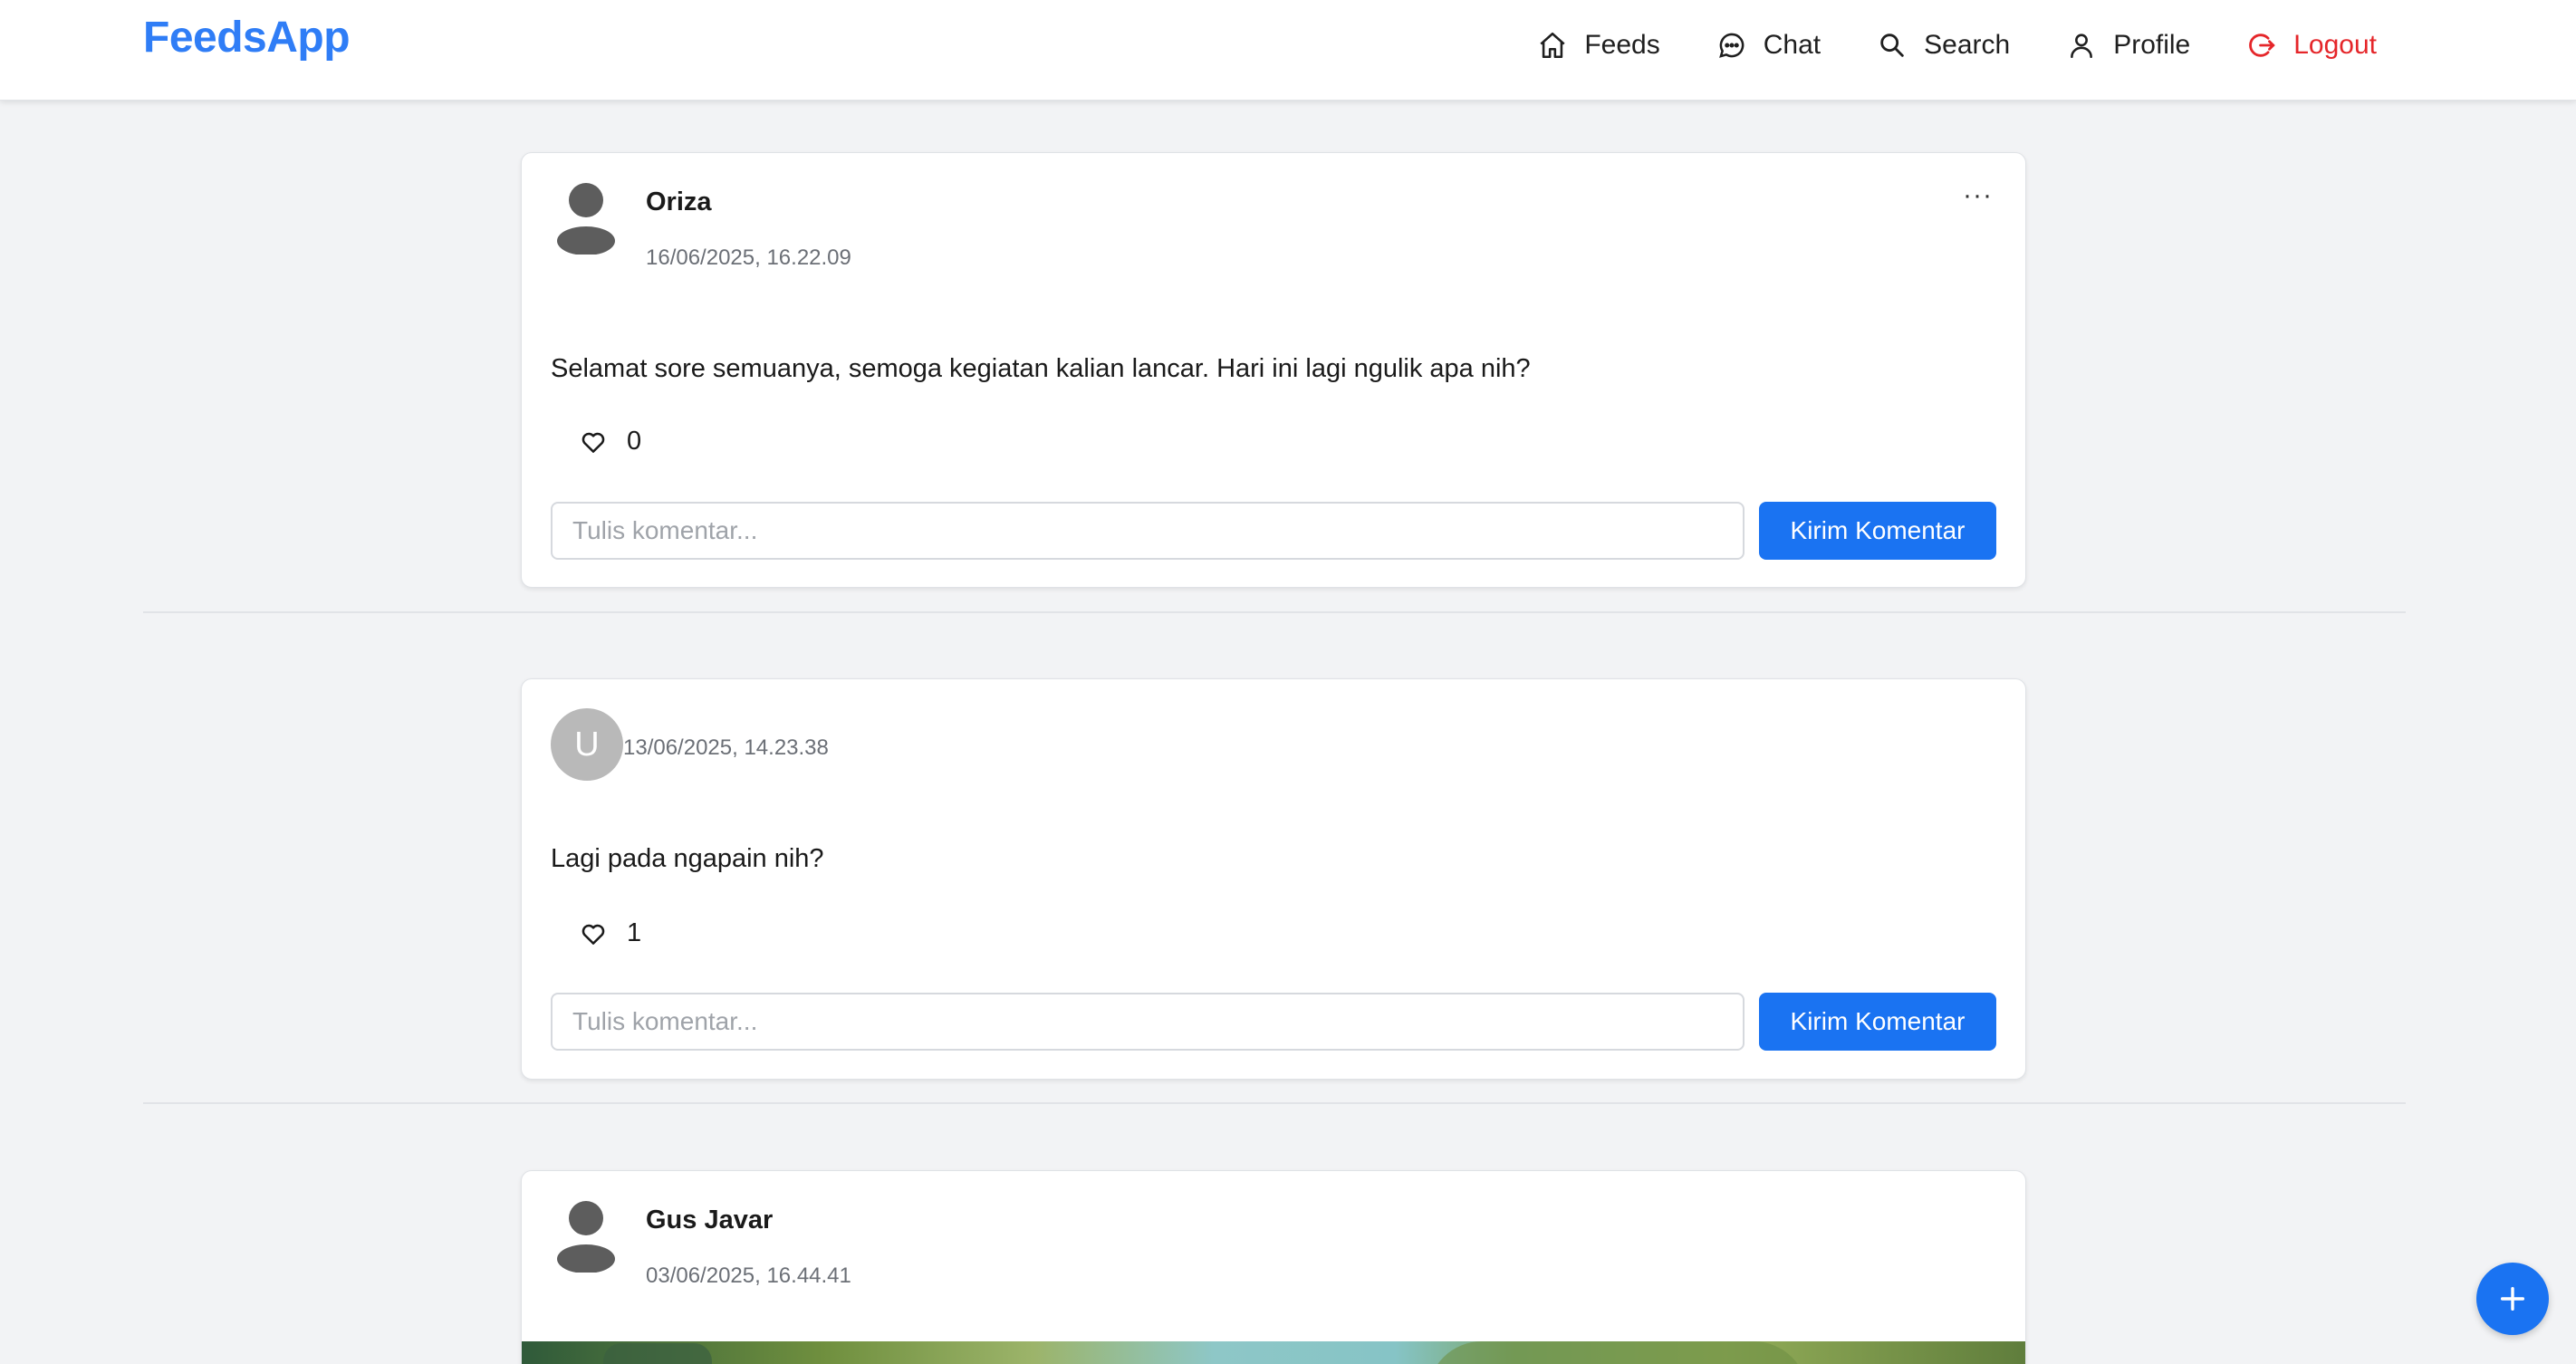  I want to click on like-section: 0, so click(610, 441).